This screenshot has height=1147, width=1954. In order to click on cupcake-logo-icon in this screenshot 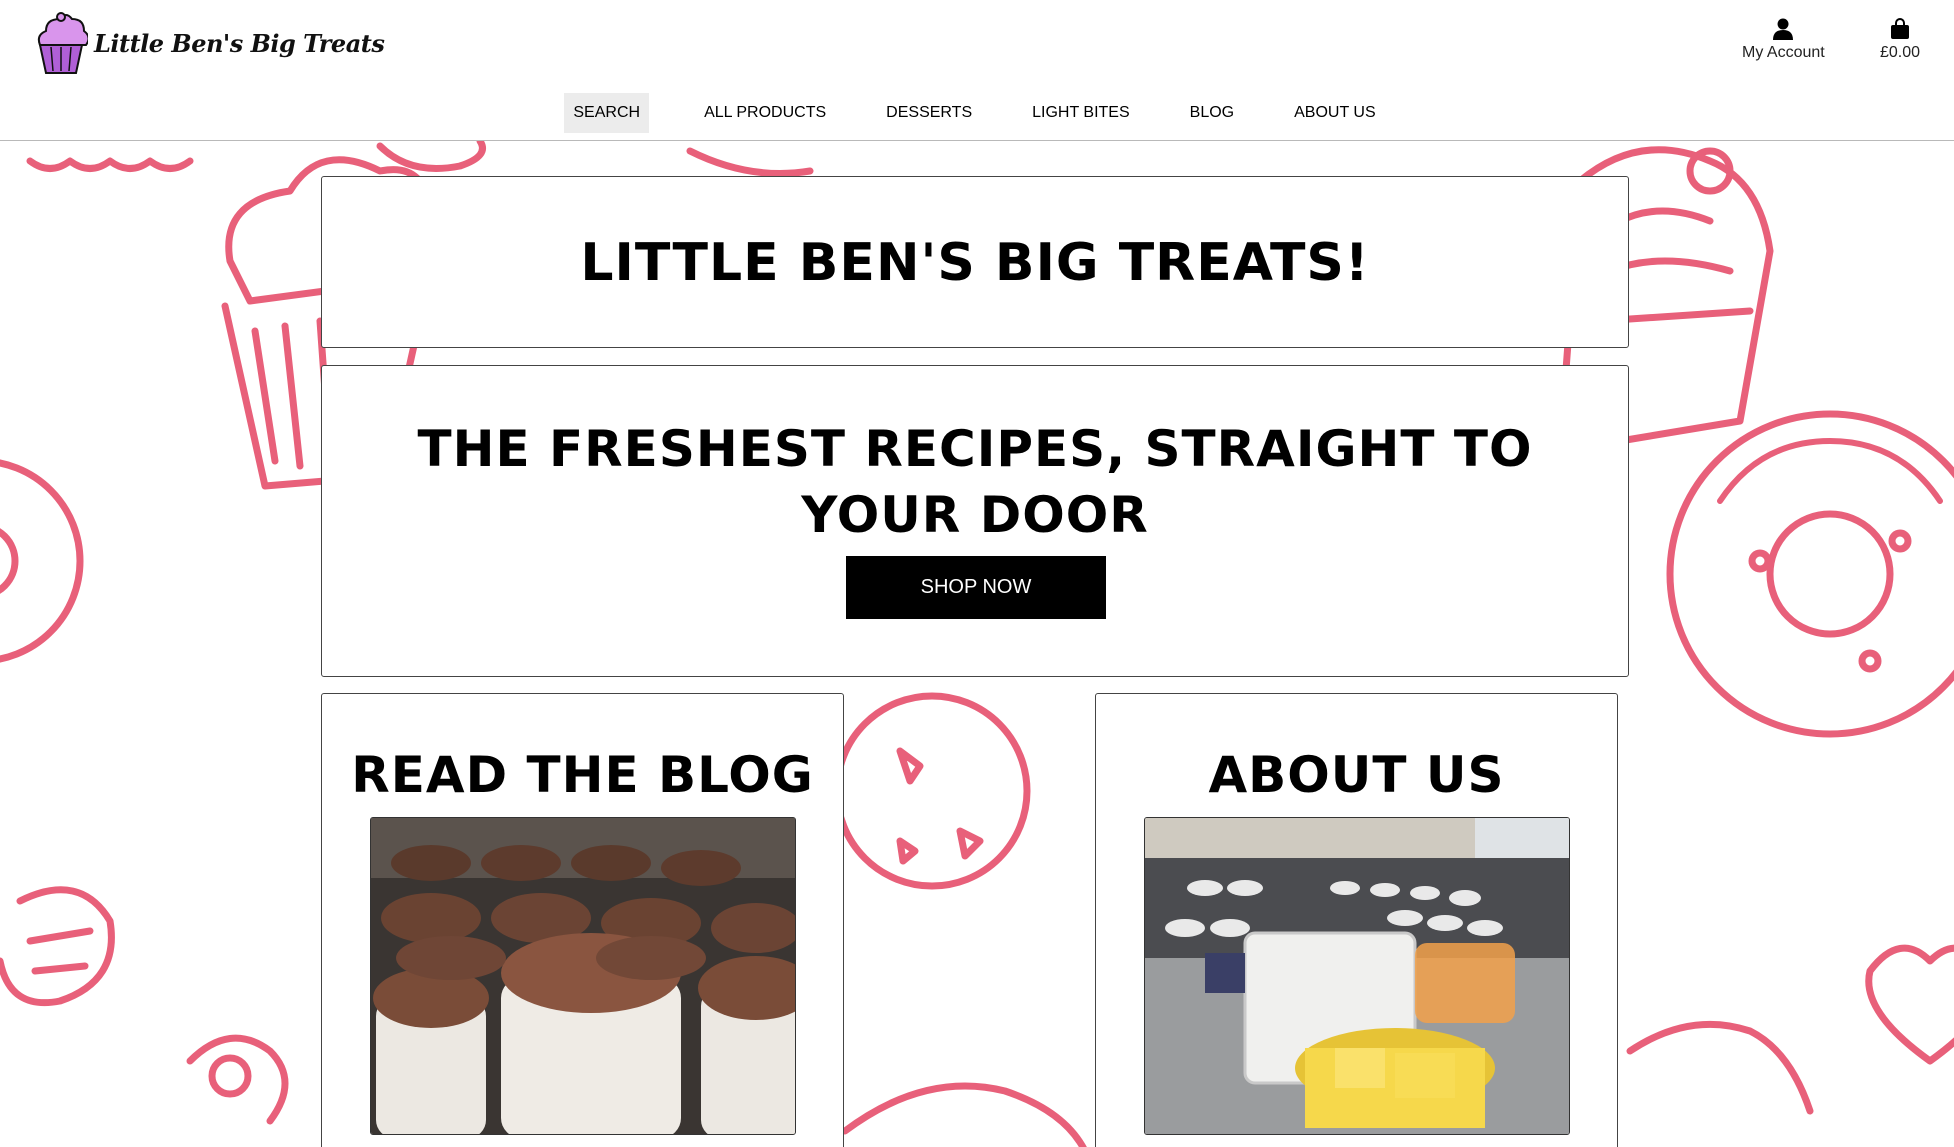, I will do `click(62, 43)`.